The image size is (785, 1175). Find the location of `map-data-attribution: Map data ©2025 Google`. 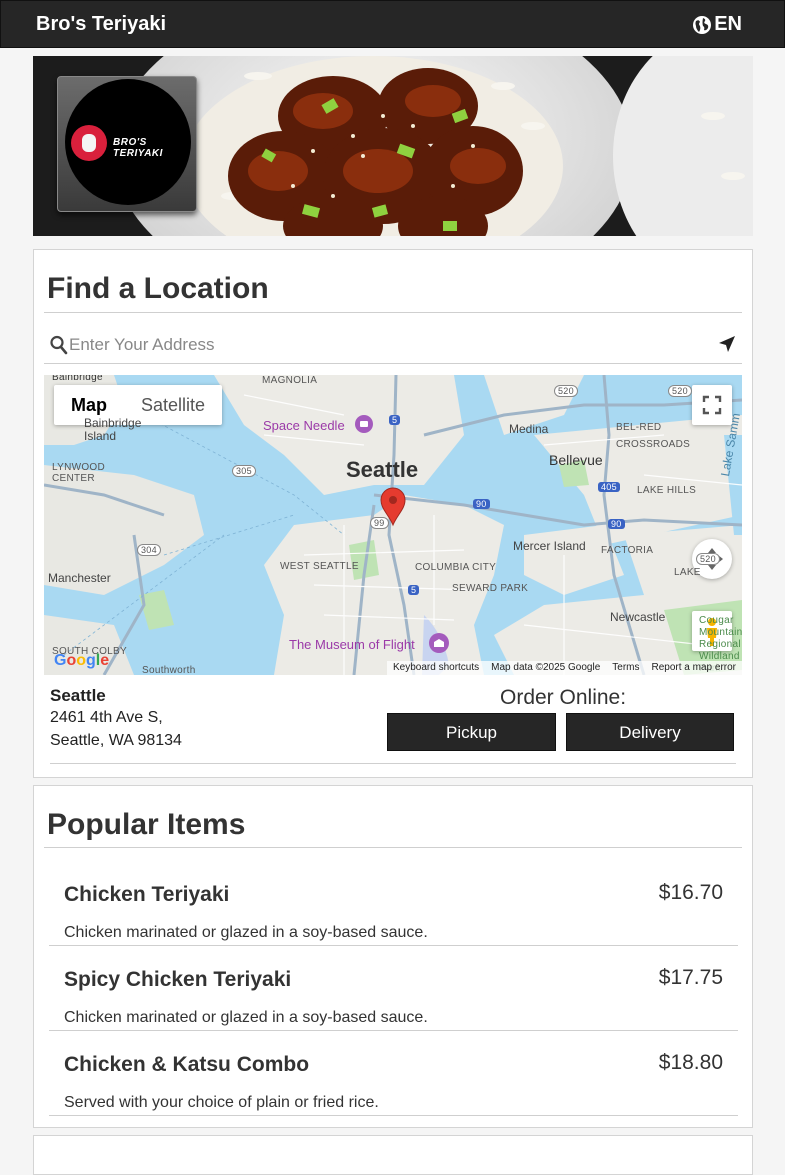

map-data-attribution: Map data ©2025 Google is located at coordinates (546, 667).